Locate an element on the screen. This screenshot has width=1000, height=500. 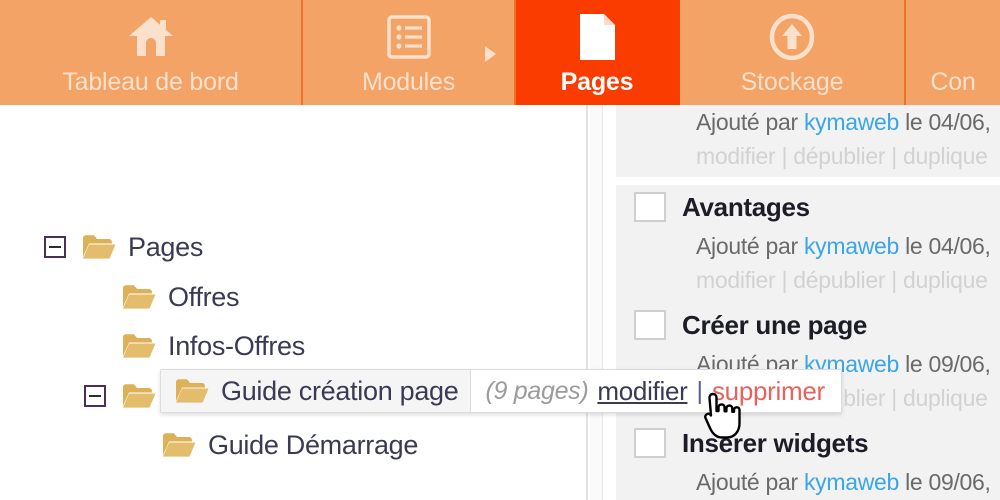
nav-tab-label: Modules is located at coordinates (408, 81).